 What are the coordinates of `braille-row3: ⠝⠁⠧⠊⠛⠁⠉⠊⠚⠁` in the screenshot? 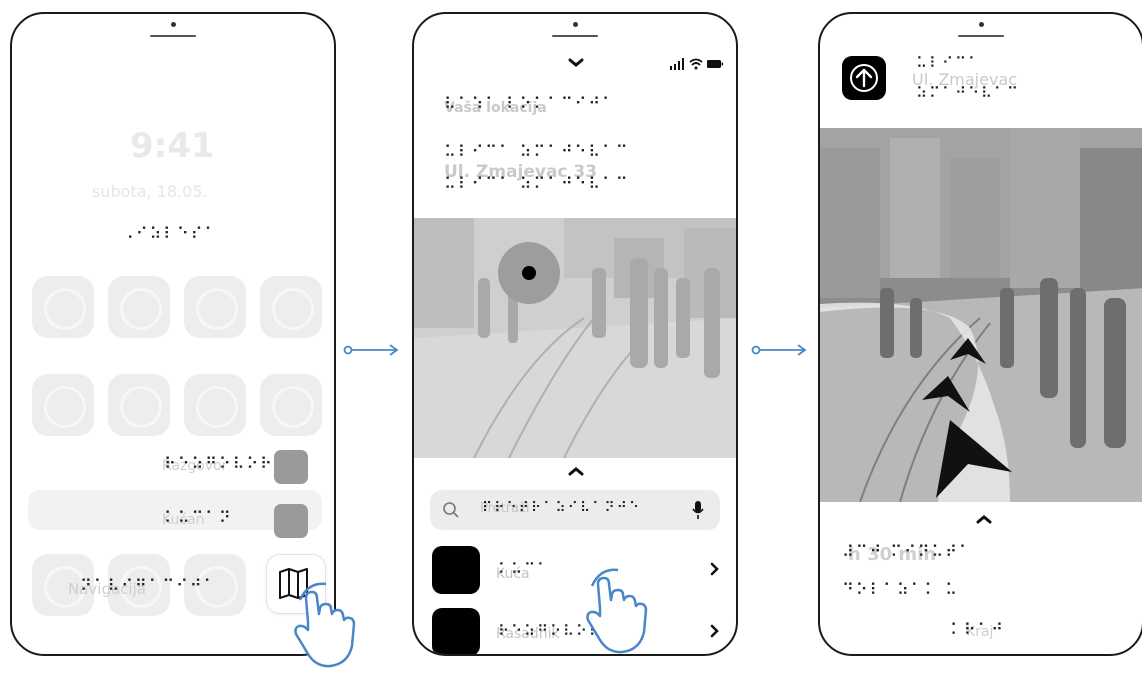 It's located at (149, 585).